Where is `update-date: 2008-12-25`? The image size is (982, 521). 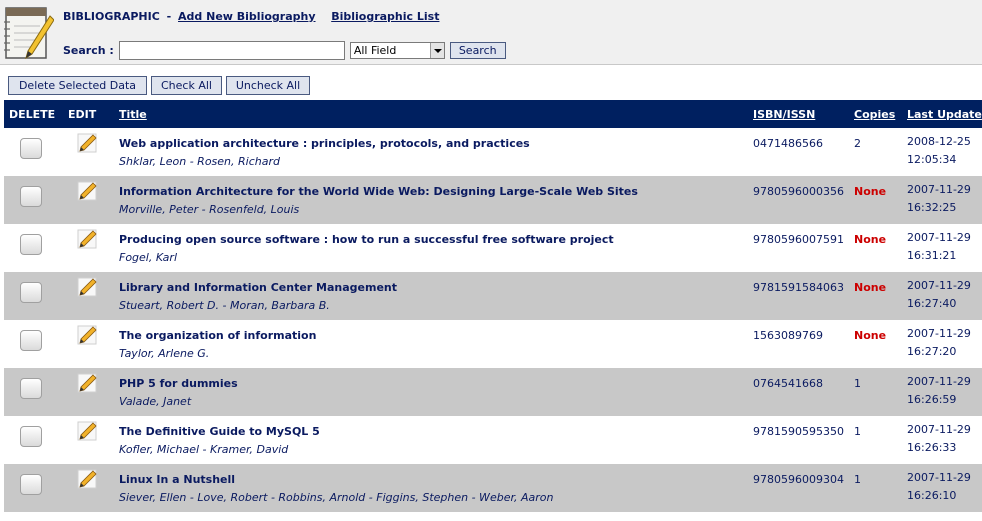 update-date: 2008-12-25 is located at coordinates (939, 141).